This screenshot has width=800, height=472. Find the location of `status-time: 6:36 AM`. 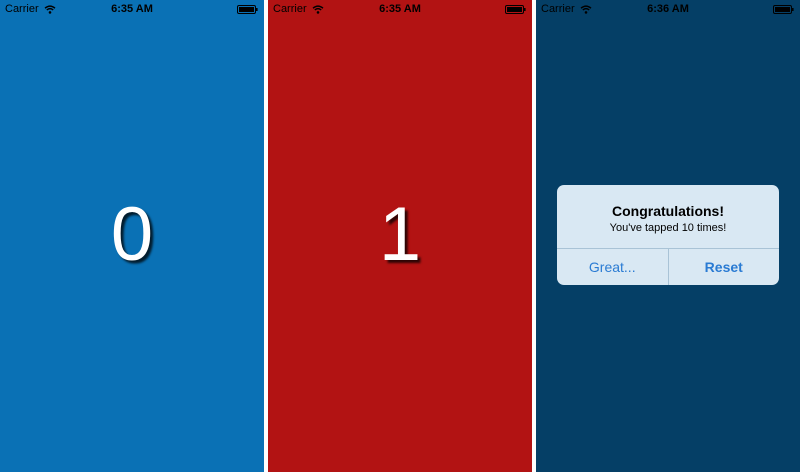

status-time: 6:36 AM is located at coordinates (668, 9).